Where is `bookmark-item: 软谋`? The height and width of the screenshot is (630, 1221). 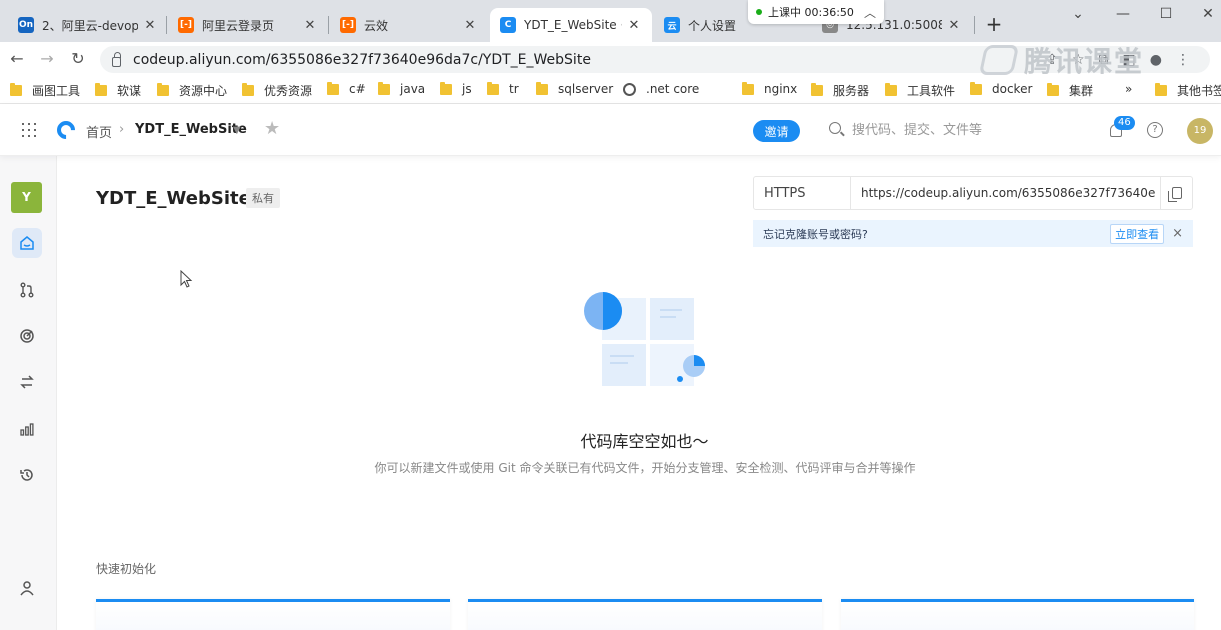 bookmark-item: 软谋 is located at coordinates (118, 90).